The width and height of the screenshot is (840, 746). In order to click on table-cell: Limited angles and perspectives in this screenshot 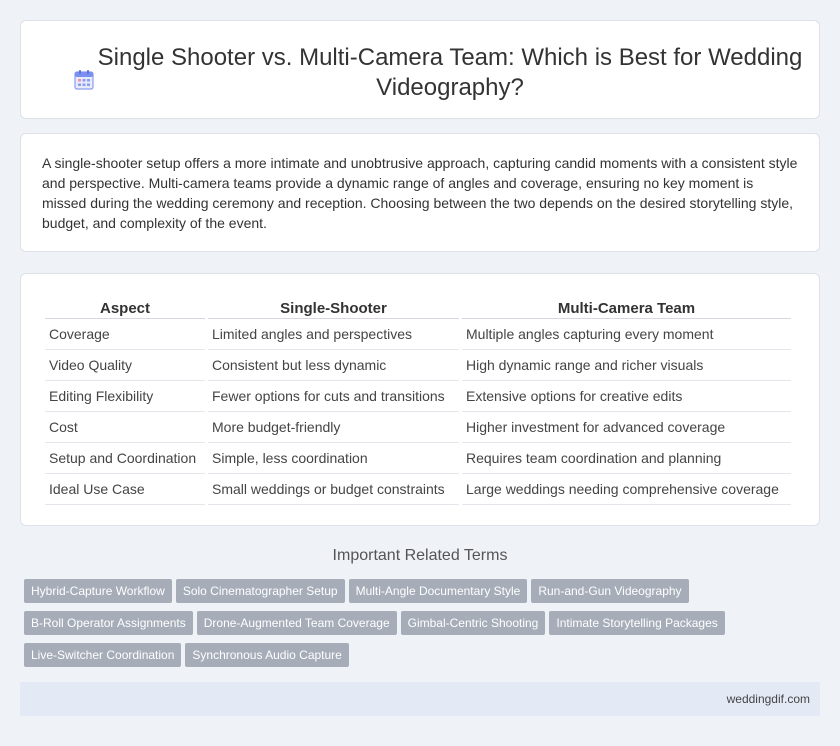, I will do `click(333, 334)`.